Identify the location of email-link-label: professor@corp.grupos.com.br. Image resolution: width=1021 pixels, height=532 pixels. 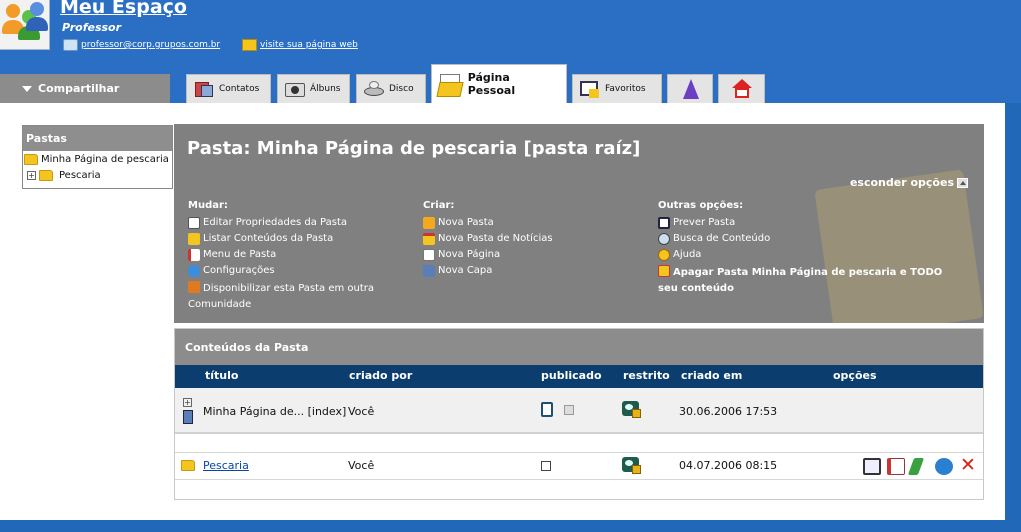
(150, 45).